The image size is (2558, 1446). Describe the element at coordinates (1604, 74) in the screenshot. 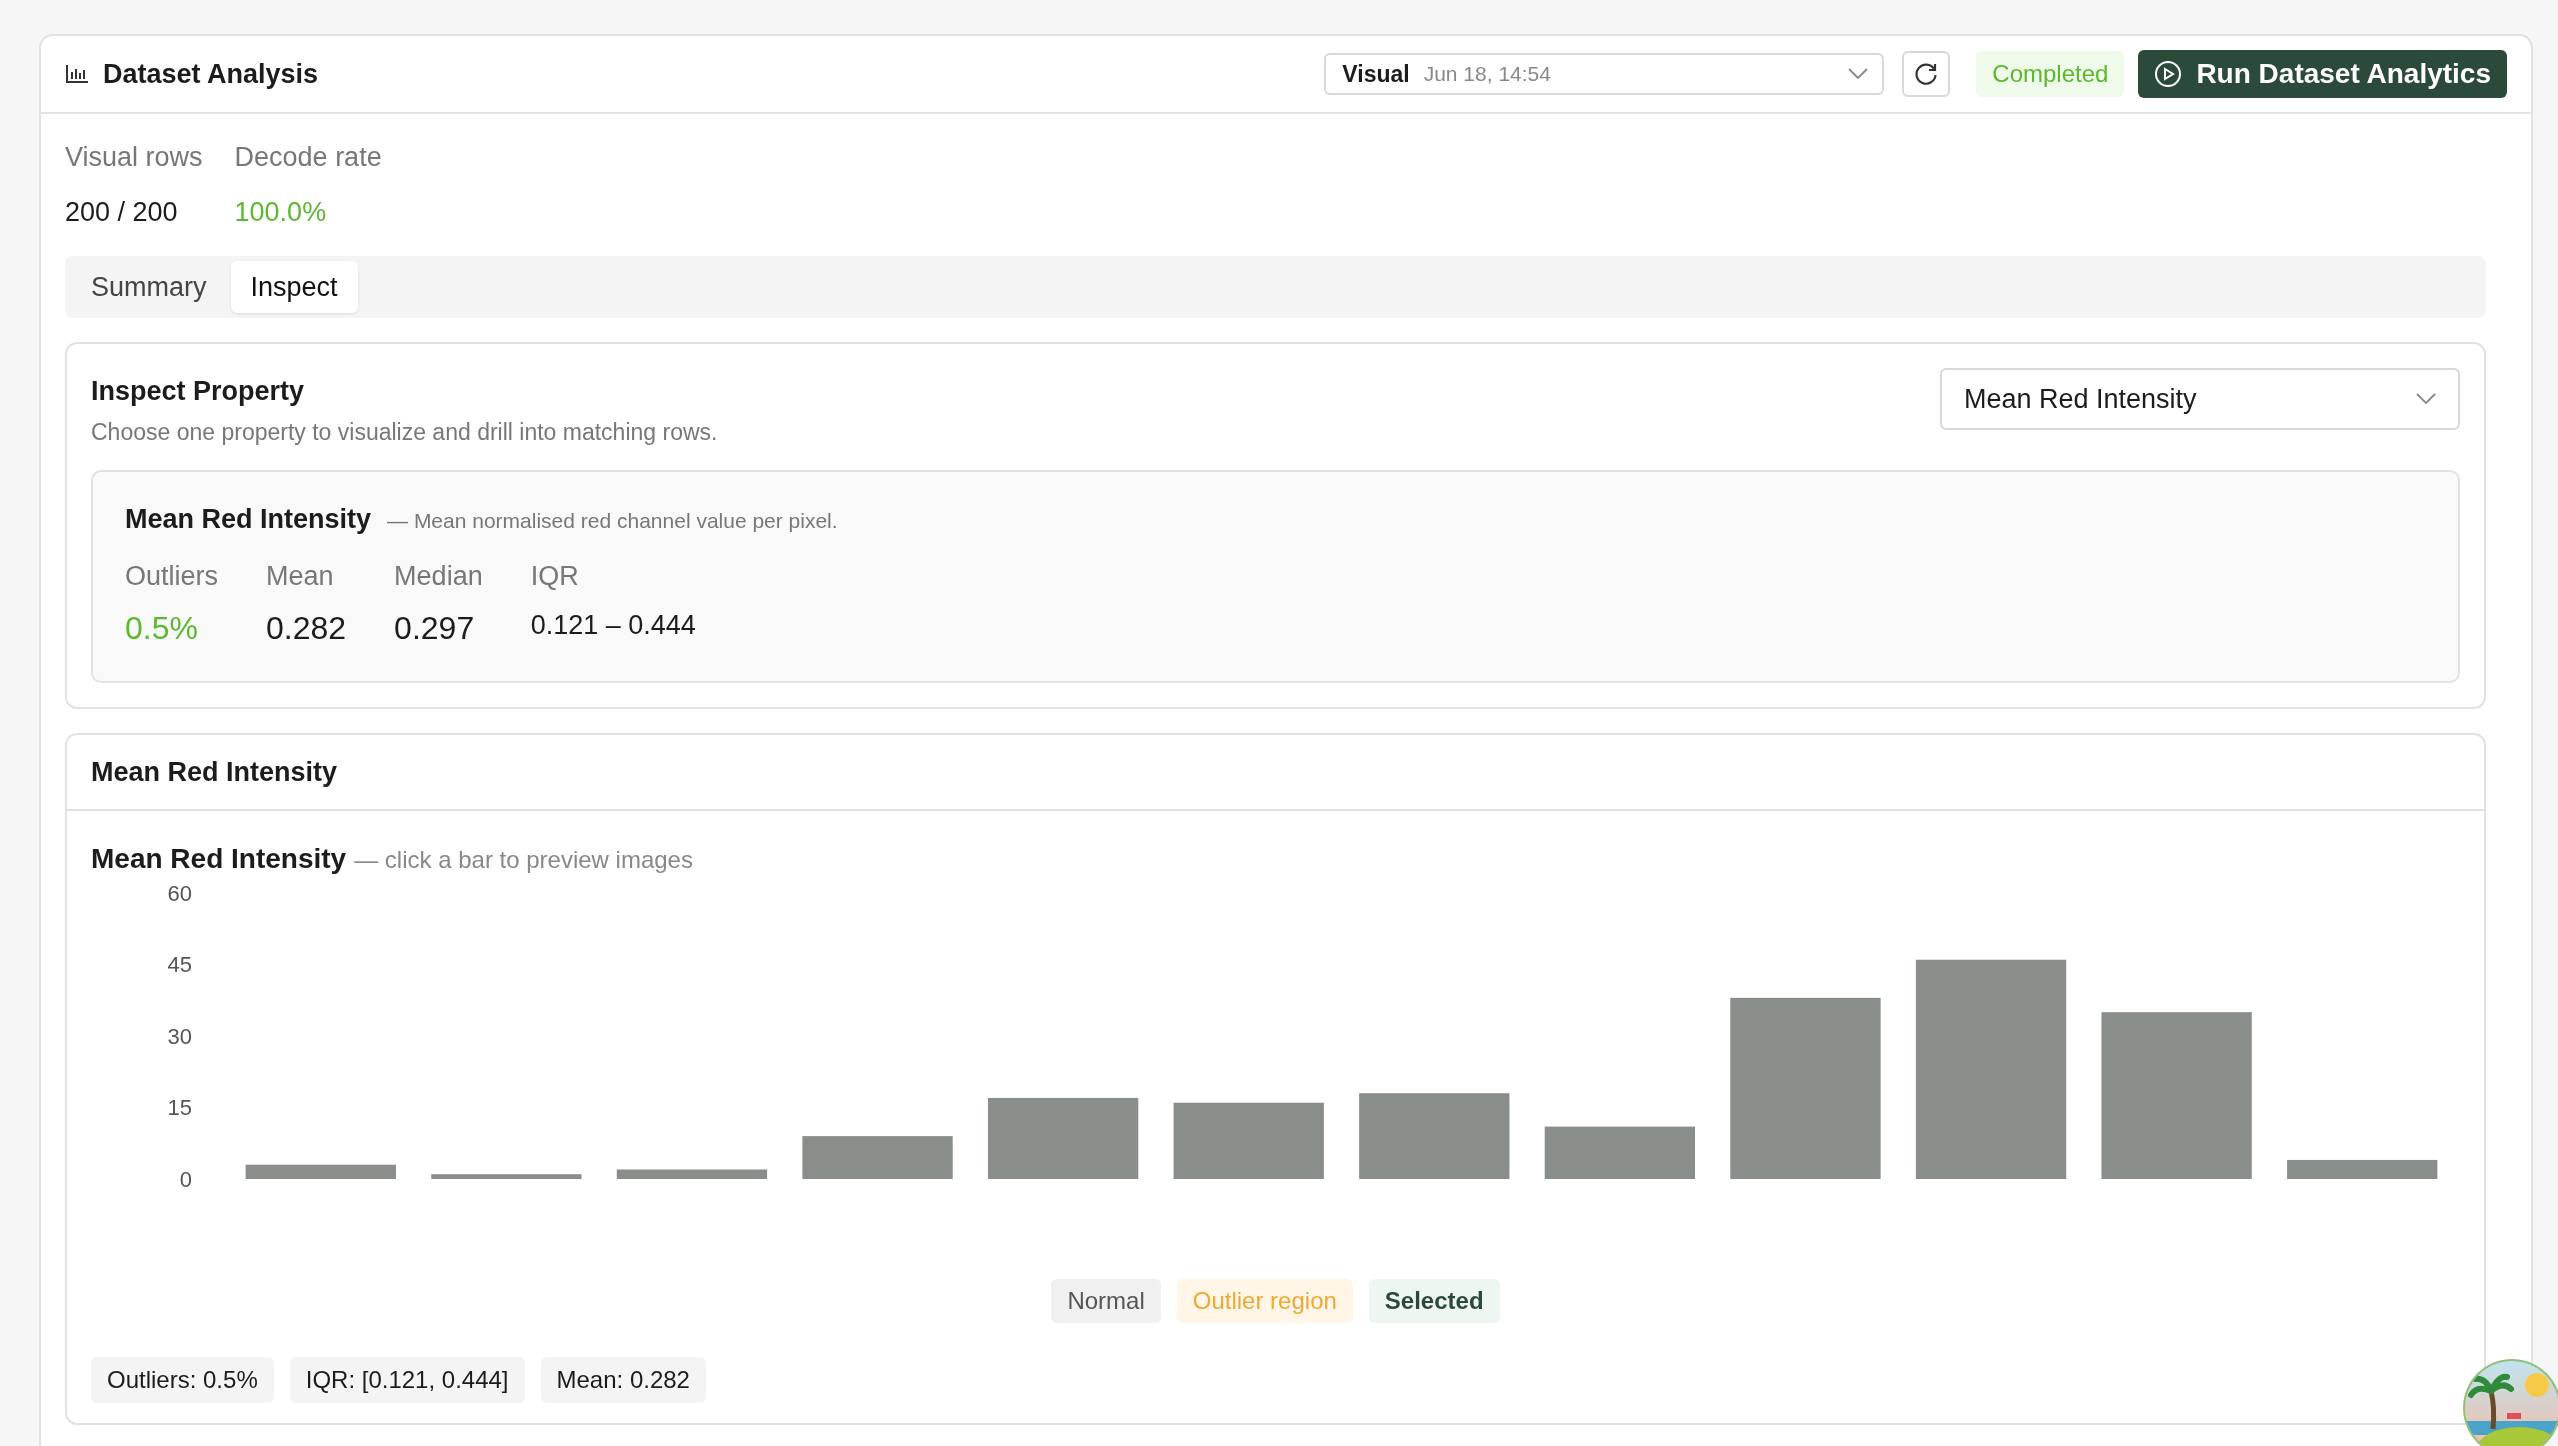

I see `run-select: Visual Jun 18, 14:54` at that location.